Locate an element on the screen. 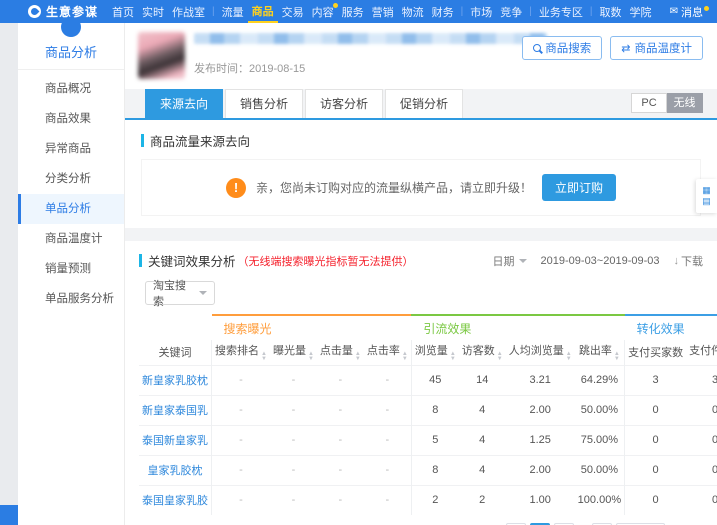  sidebar-menu: 商品概况 商品效果 异常商品 分类分析 单品分析 商品温度计 销量预测 单品服务分析 is located at coordinates (71, 194).